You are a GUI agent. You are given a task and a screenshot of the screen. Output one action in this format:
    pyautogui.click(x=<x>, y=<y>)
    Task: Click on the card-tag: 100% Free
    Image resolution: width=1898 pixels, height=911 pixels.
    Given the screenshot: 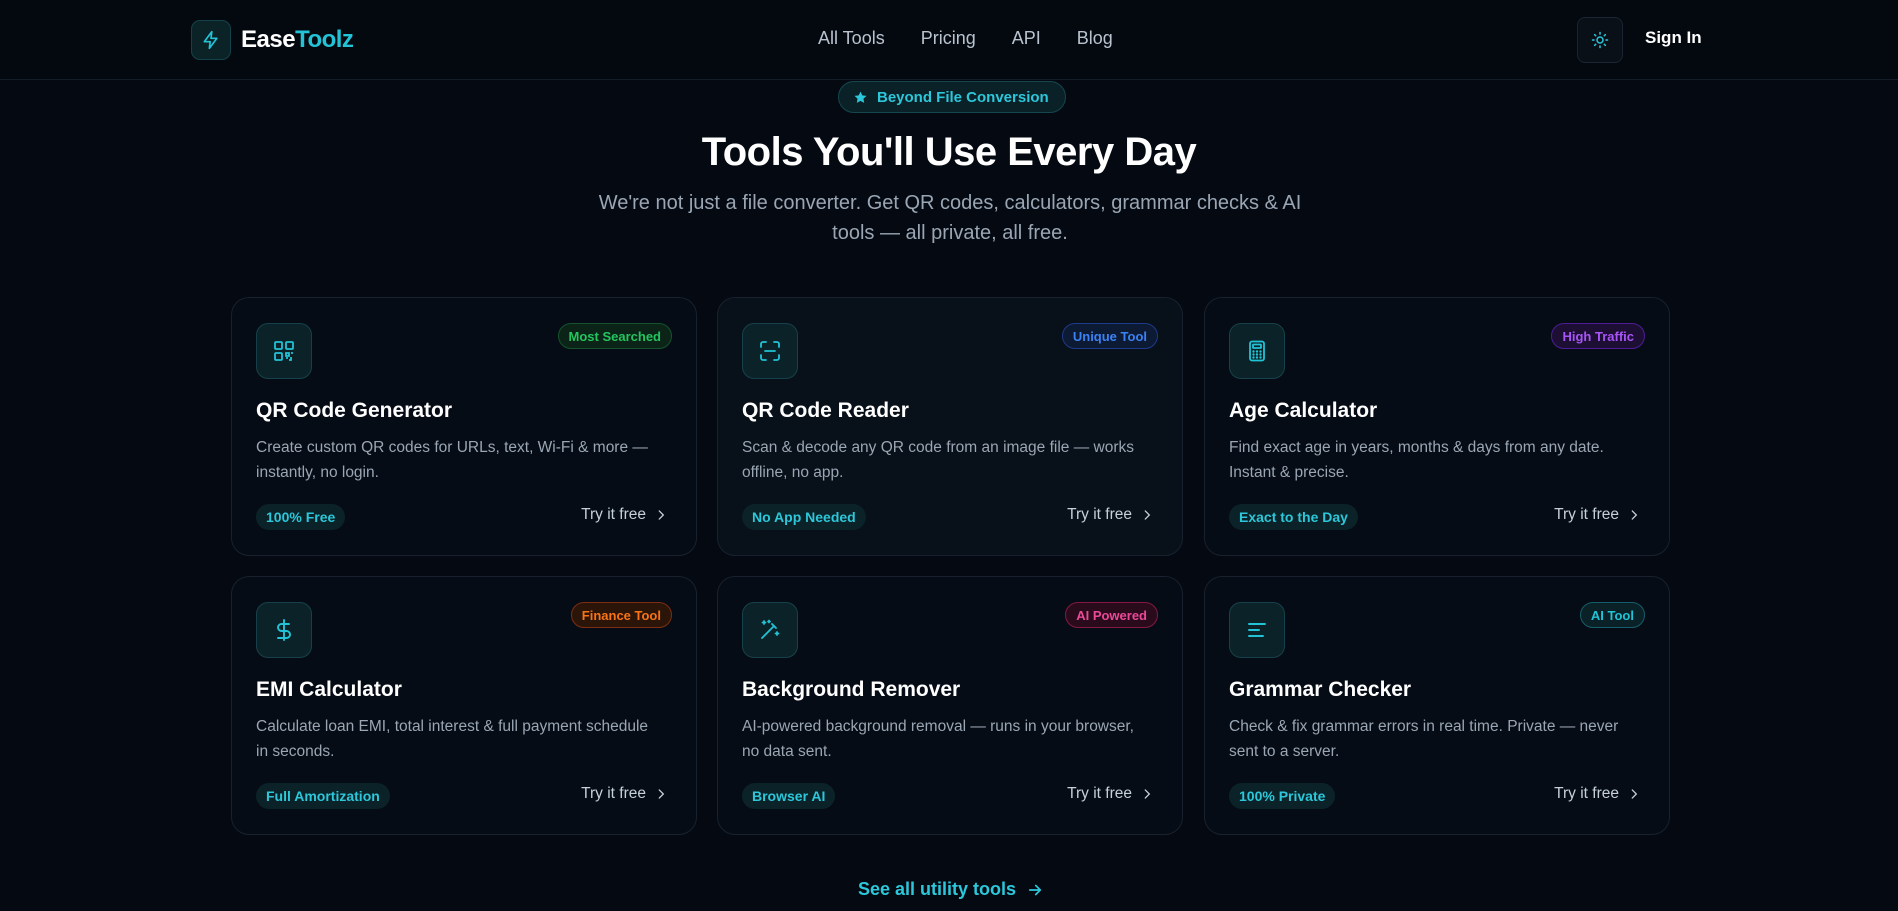 What is the action you would take?
    pyautogui.click(x=301, y=517)
    